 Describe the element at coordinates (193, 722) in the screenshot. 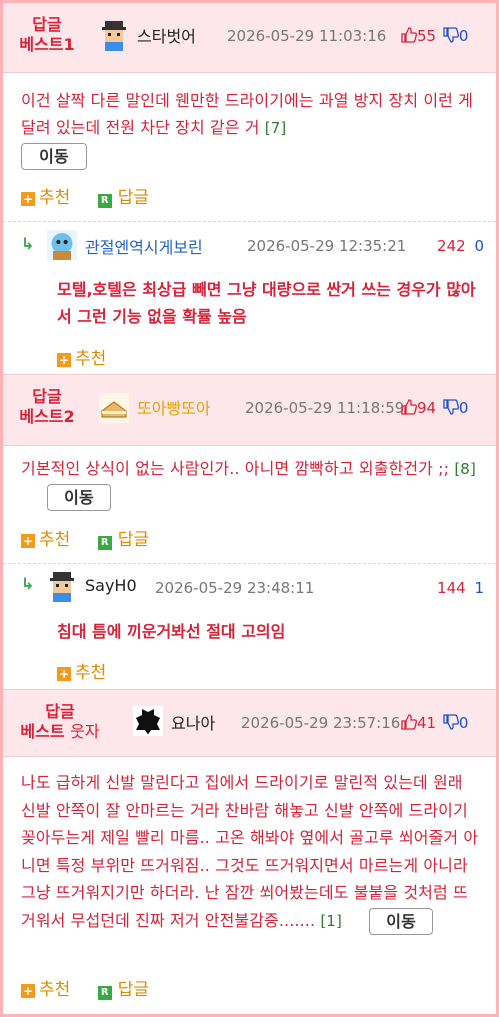

I see `author-nickname: 요나아` at that location.